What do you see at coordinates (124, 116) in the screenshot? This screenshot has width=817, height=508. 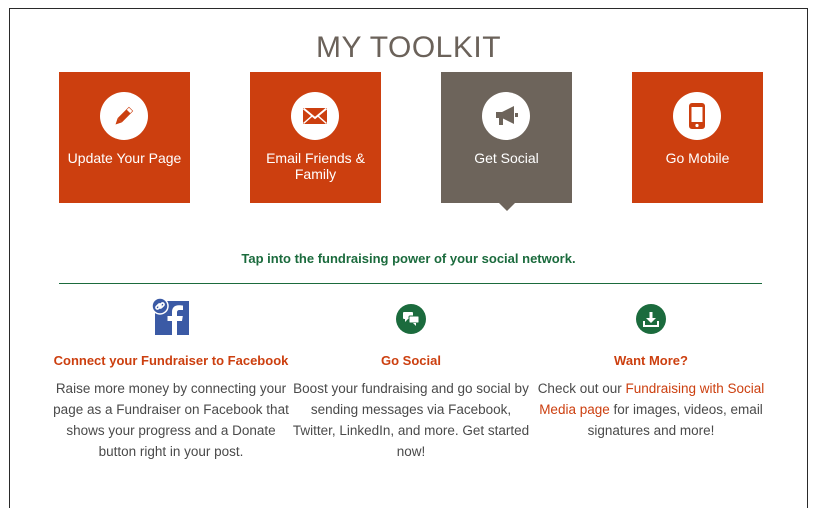 I see `pencil-icon` at bounding box center [124, 116].